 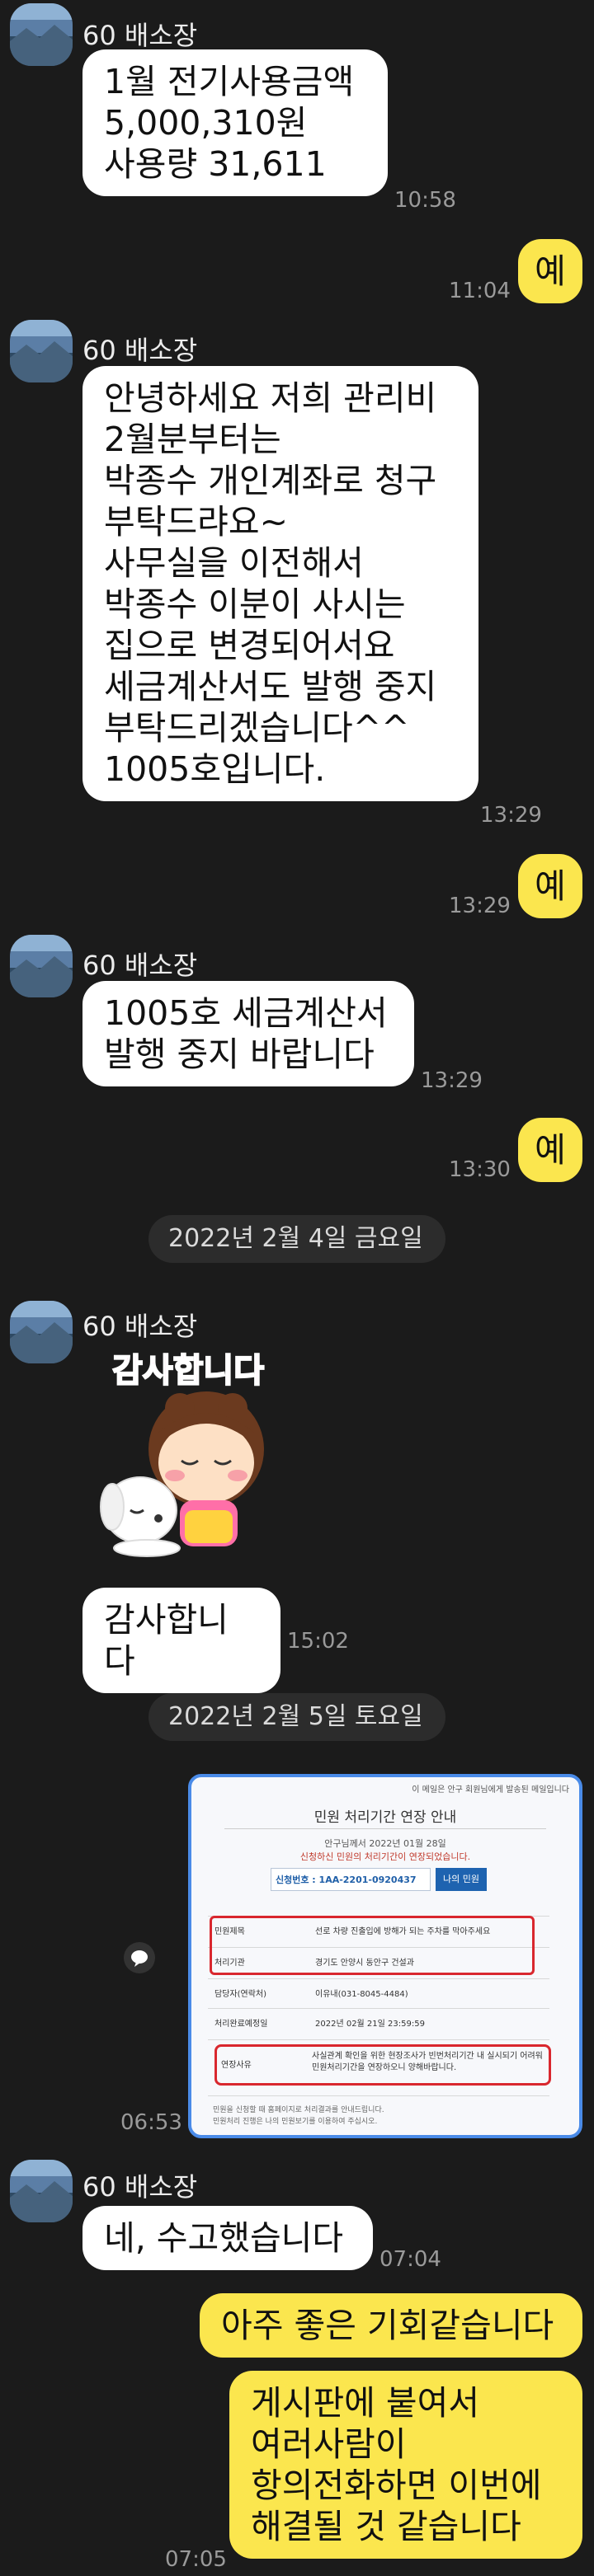 What do you see at coordinates (297, 1239) in the screenshot?
I see `date-divider: 2022년 2월 4일 금요일` at bounding box center [297, 1239].